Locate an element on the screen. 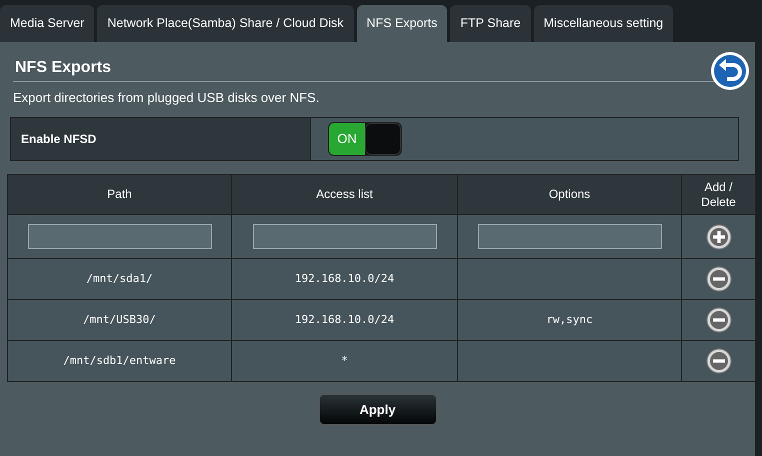  table-cell: rw,sync is located at coordinates (569, 319).